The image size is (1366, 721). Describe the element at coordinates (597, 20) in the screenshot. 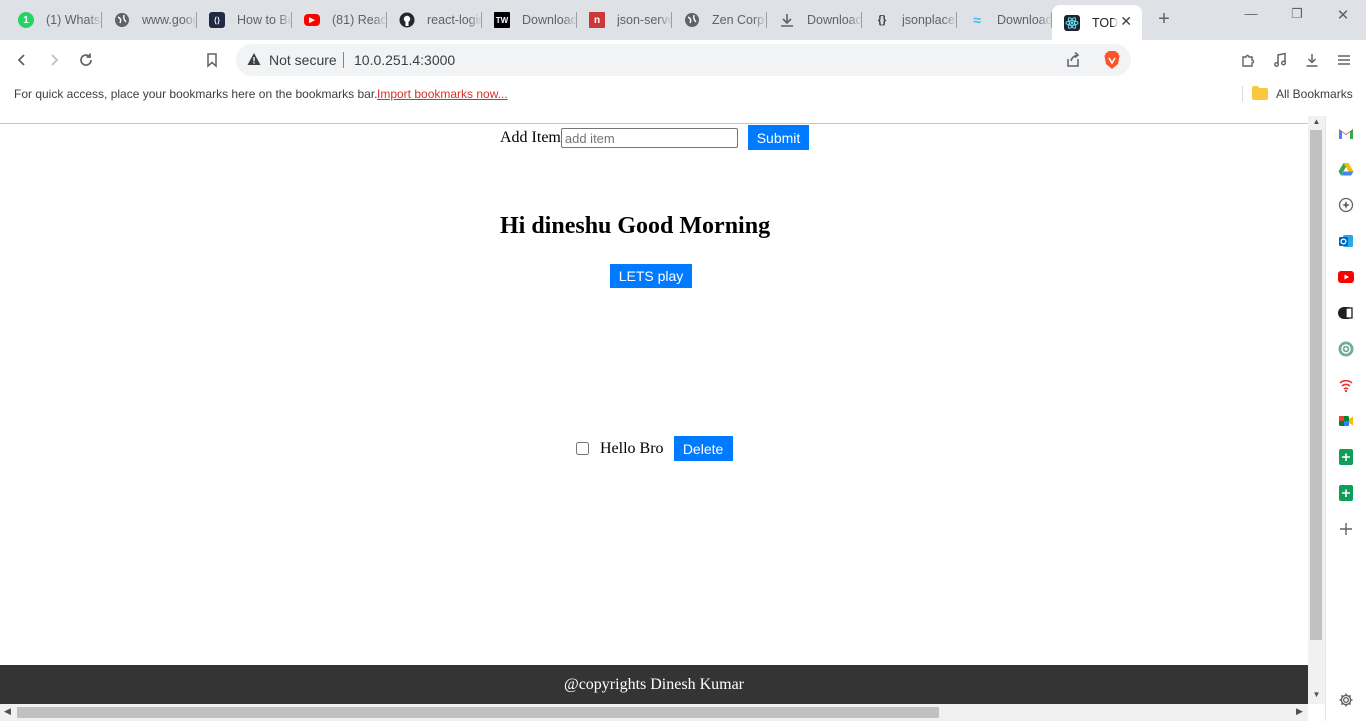

I see `npm-icon: n` at that location.